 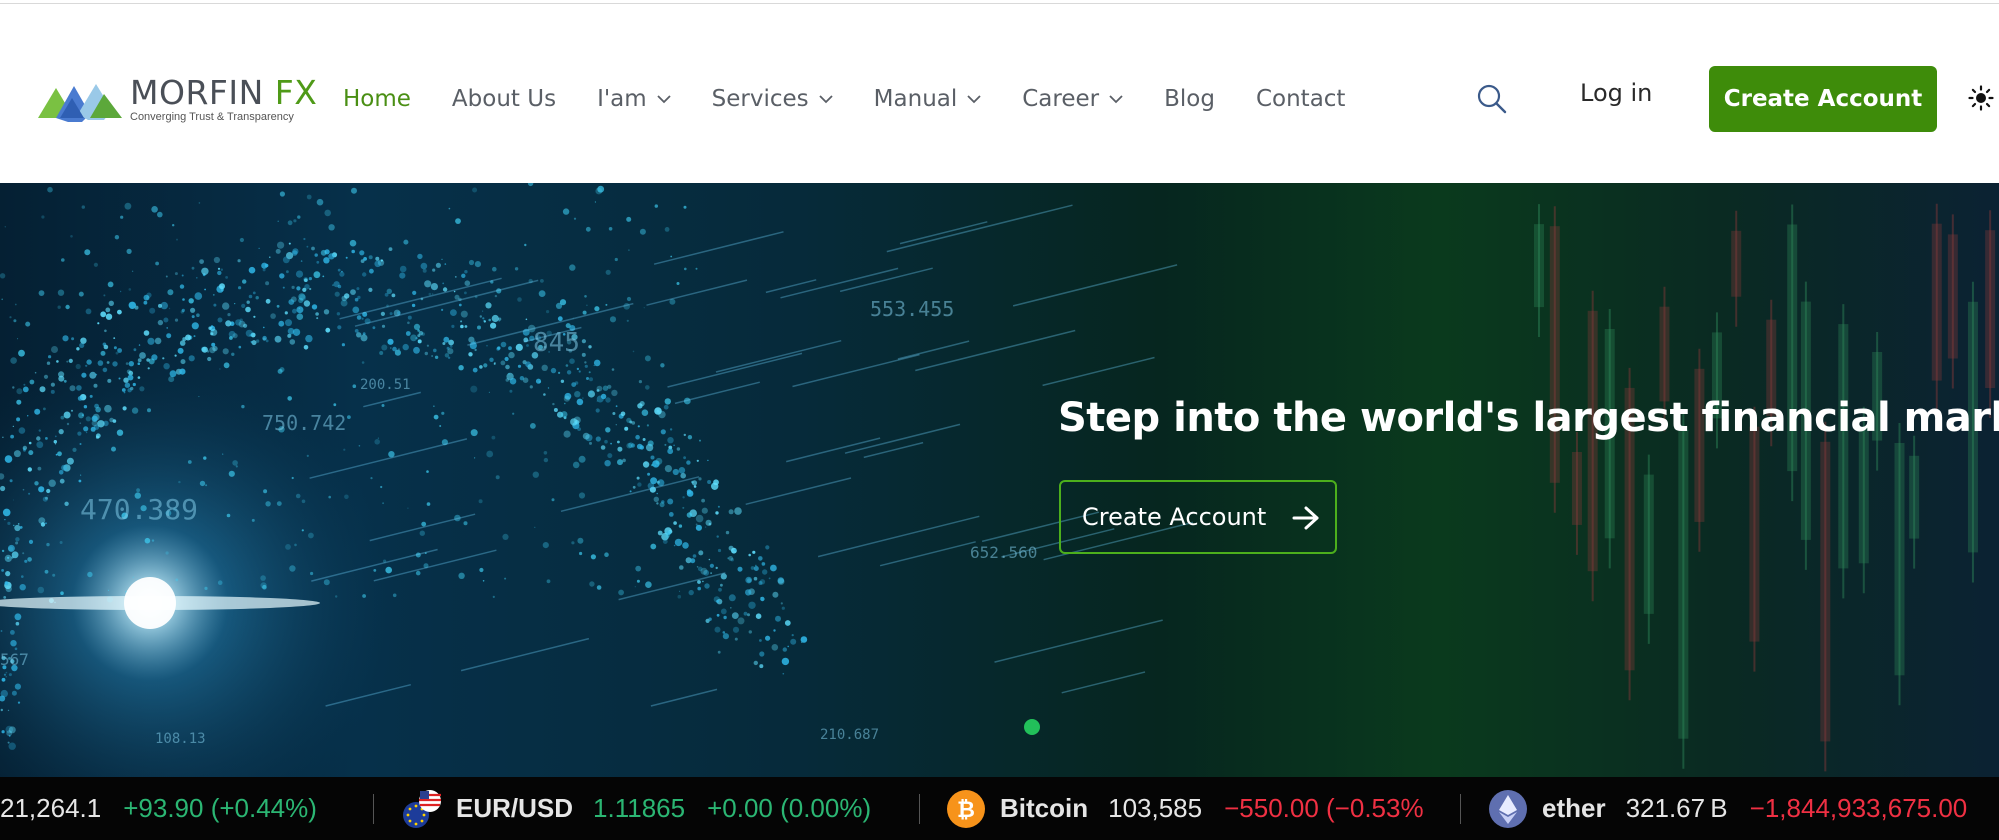 I want to click on hero-create-account-button: Create Account, so click(x=1198, y=517).